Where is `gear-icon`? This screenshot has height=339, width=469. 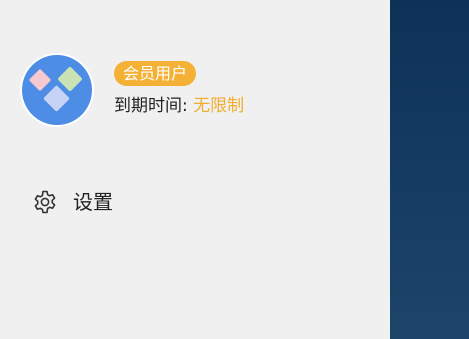
gear-icon is located at coordinates (45, 202).